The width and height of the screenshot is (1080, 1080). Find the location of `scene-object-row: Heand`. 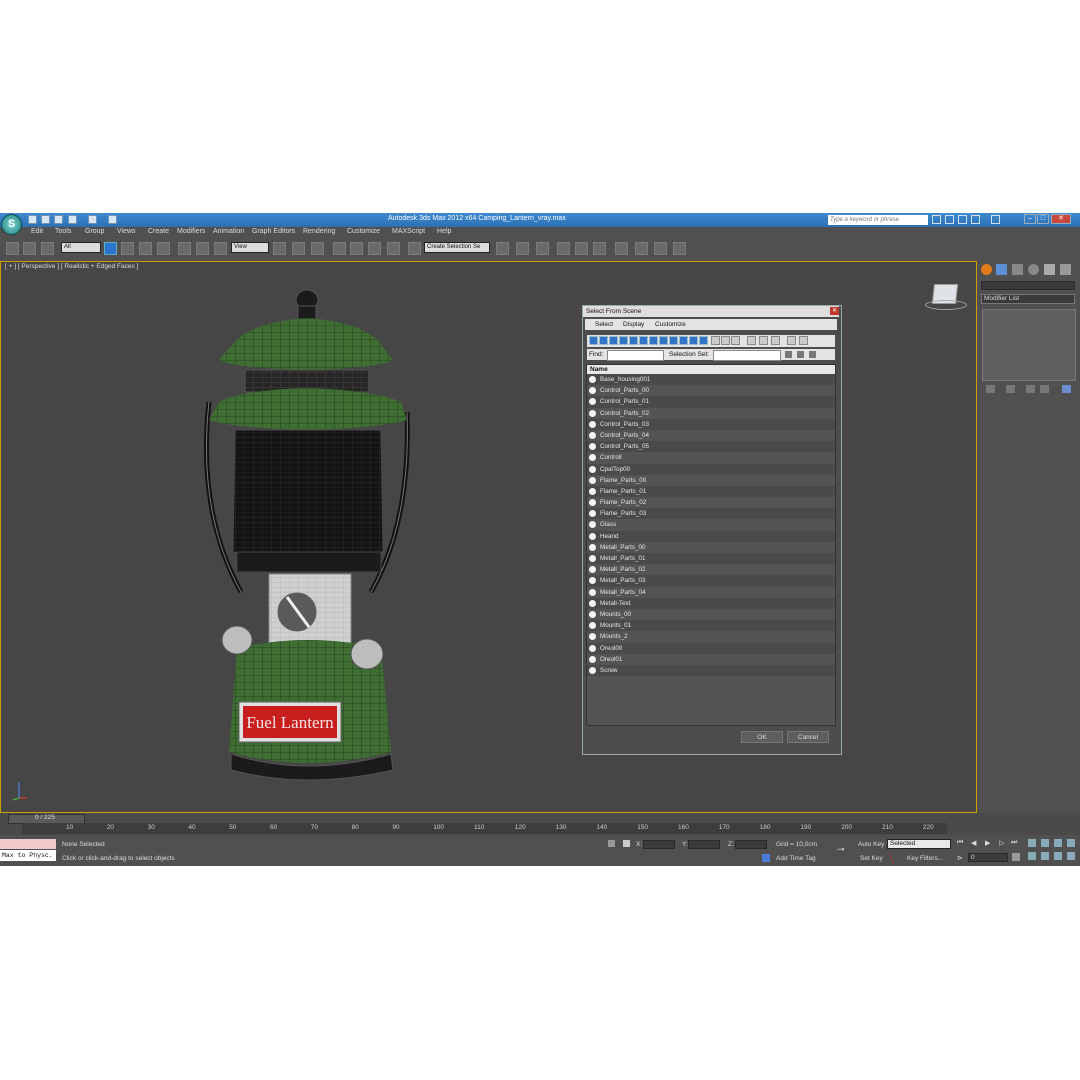

scene-object-row: Heand is located at coordinates (711, 536).